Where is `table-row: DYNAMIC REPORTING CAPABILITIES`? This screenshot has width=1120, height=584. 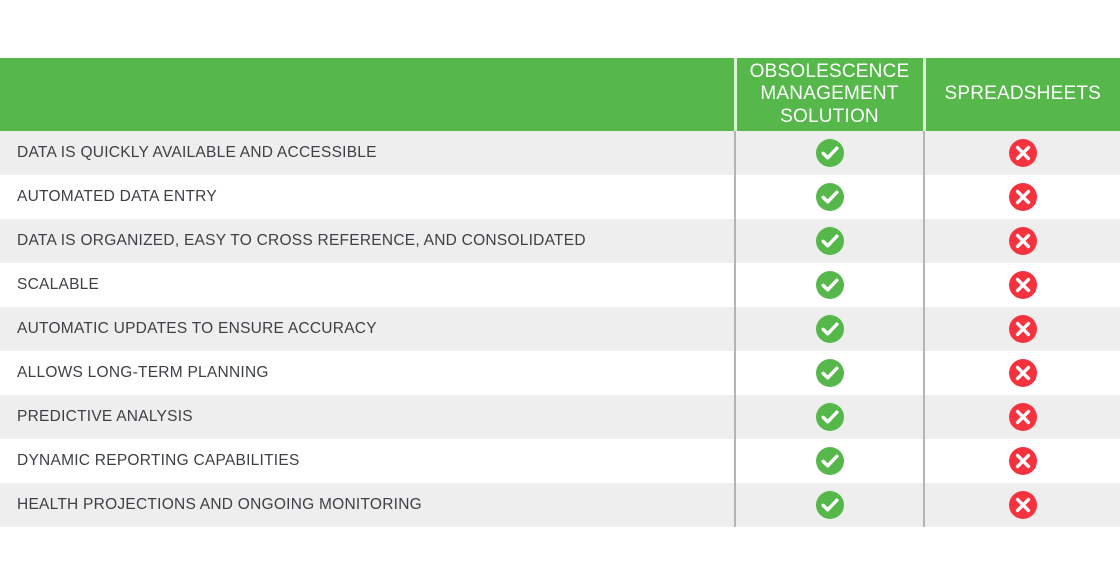
table-row: DYNAMIC REPORTING CAPABILITIES is located at coordinates (560, 461).